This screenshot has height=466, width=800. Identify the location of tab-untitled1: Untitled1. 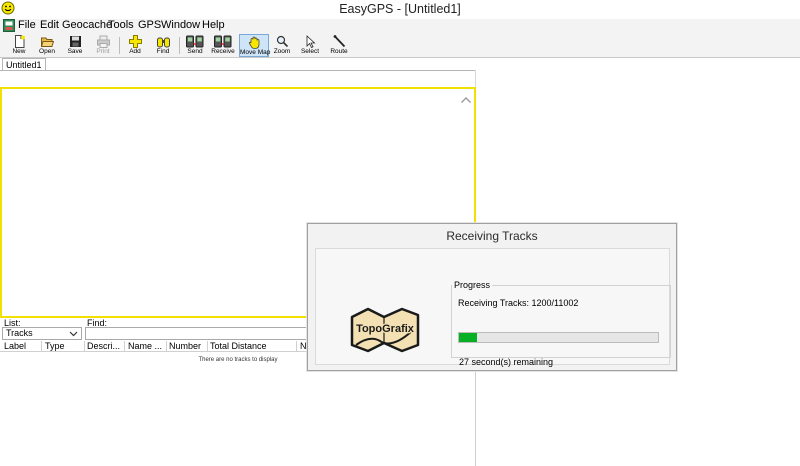
(24, 64).